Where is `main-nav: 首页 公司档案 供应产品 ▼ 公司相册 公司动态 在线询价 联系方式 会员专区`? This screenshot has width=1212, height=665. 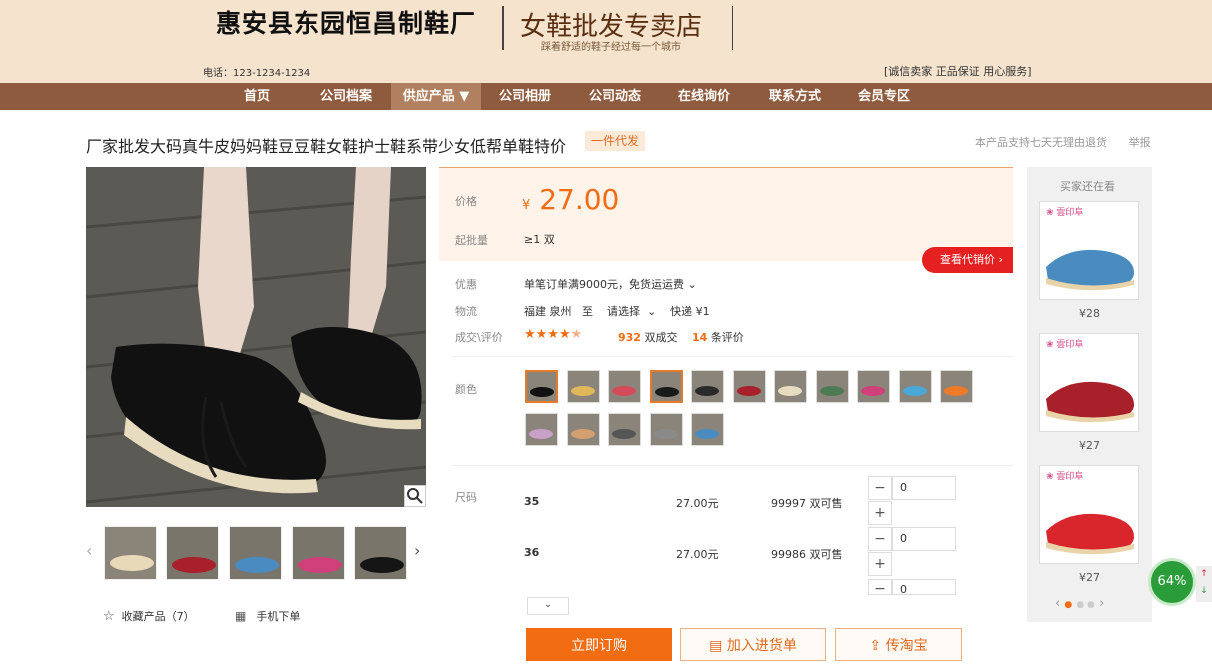 main-nav: 首页 公司档案 供应产品 ▼ 公司相册 公司动态 在线询价 联系方式 会员专区 is located at coordinates (606, 96).